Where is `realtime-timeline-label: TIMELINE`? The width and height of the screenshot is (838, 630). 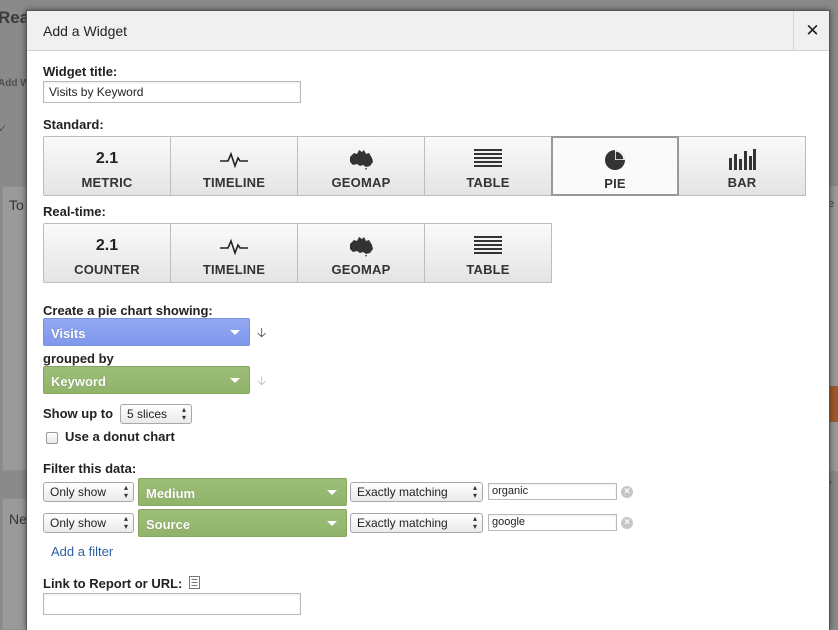 realtime-timeline-label: TIMELINE is located at coordinates (234, 269).